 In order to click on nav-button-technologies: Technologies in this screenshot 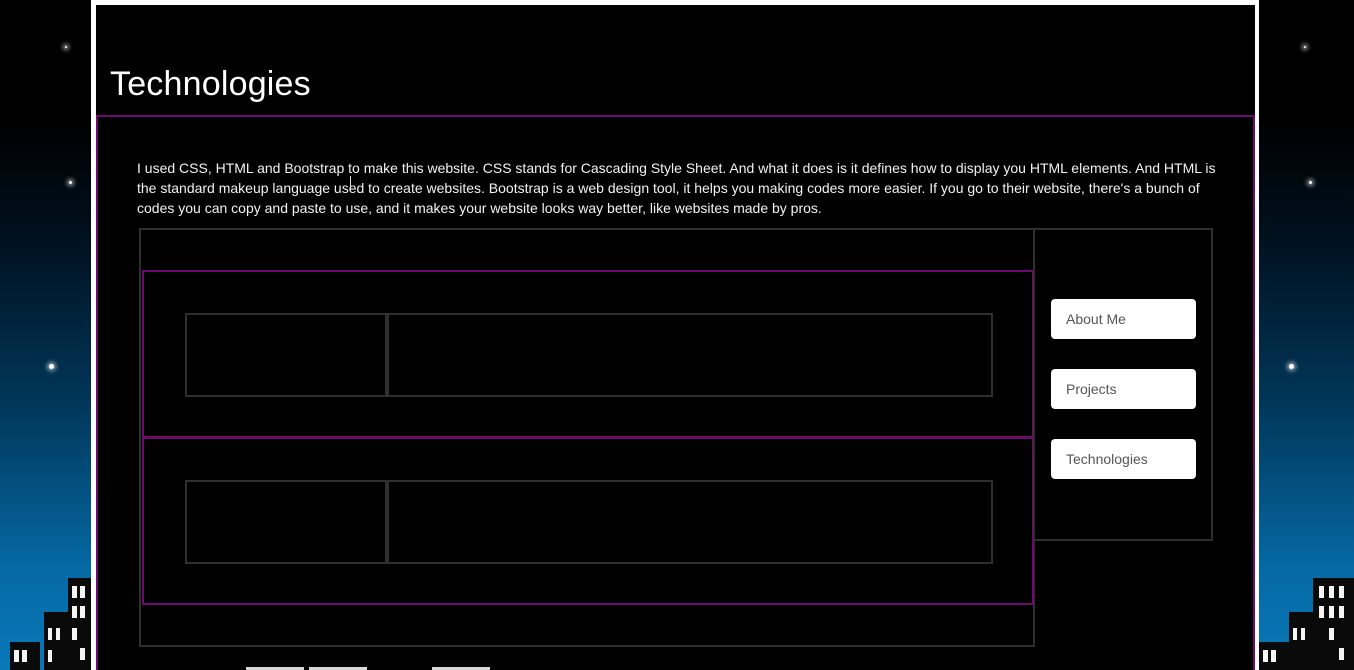, I will do `click(1123, 459)`.